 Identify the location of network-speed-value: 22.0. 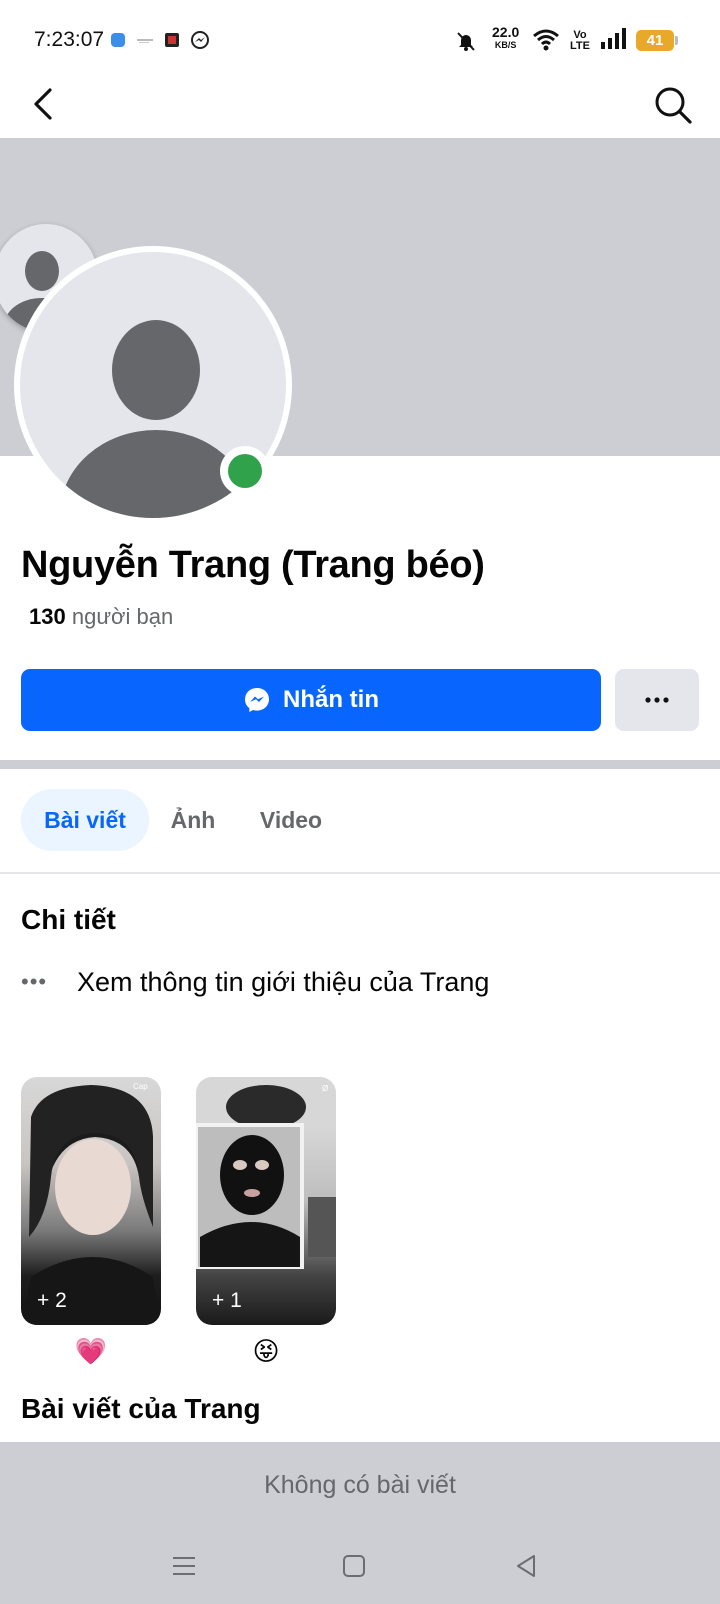
(506, 32).